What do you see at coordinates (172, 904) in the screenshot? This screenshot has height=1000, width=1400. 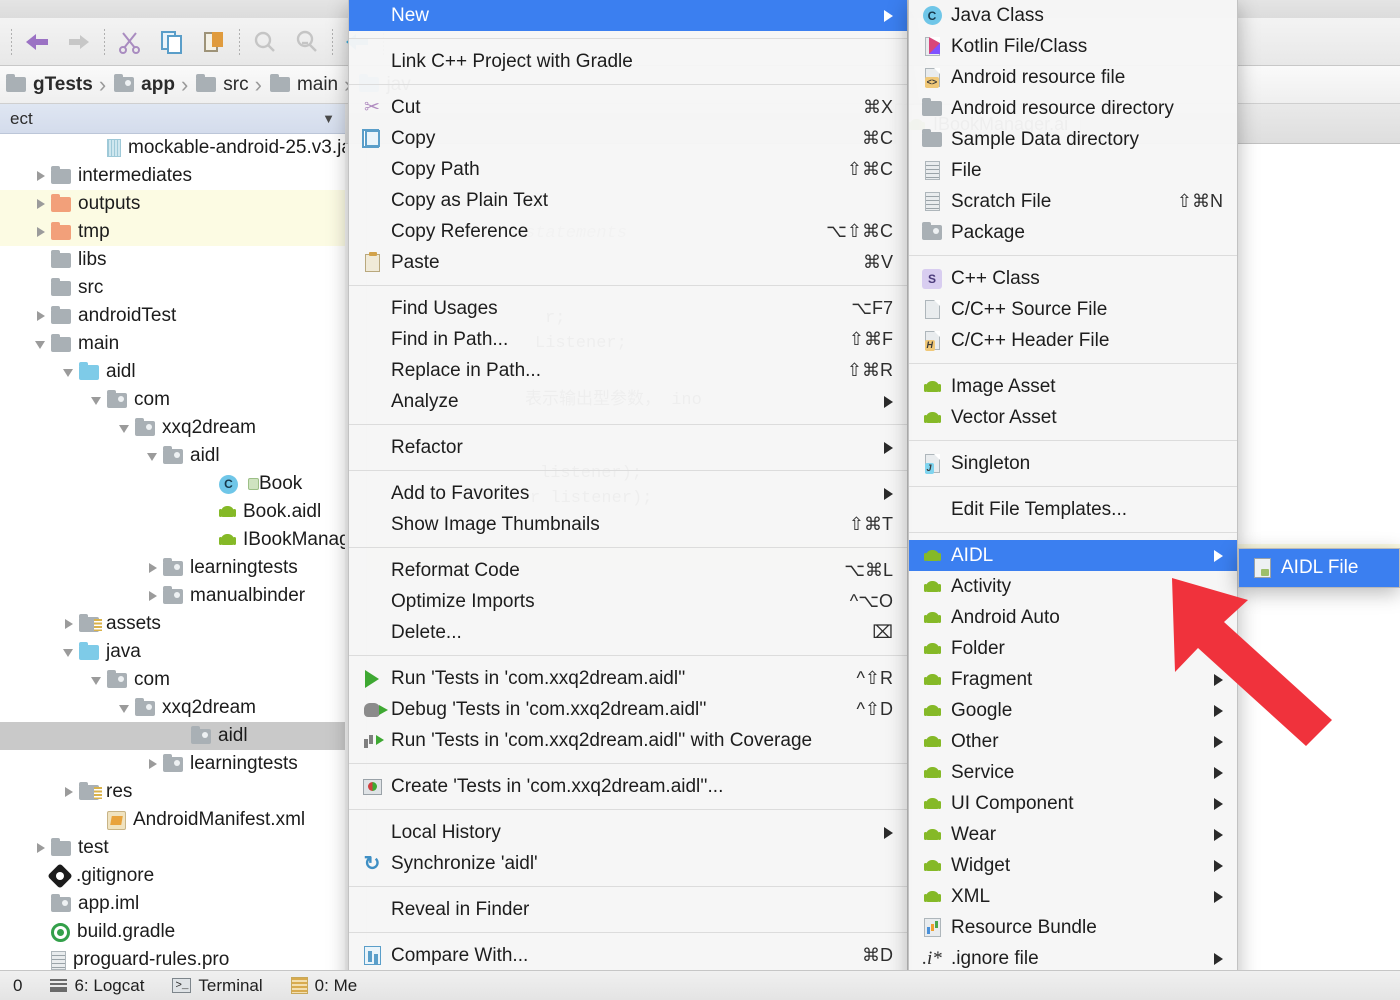 I see `tree-row: app.iml` at bounding box center [172, 904].